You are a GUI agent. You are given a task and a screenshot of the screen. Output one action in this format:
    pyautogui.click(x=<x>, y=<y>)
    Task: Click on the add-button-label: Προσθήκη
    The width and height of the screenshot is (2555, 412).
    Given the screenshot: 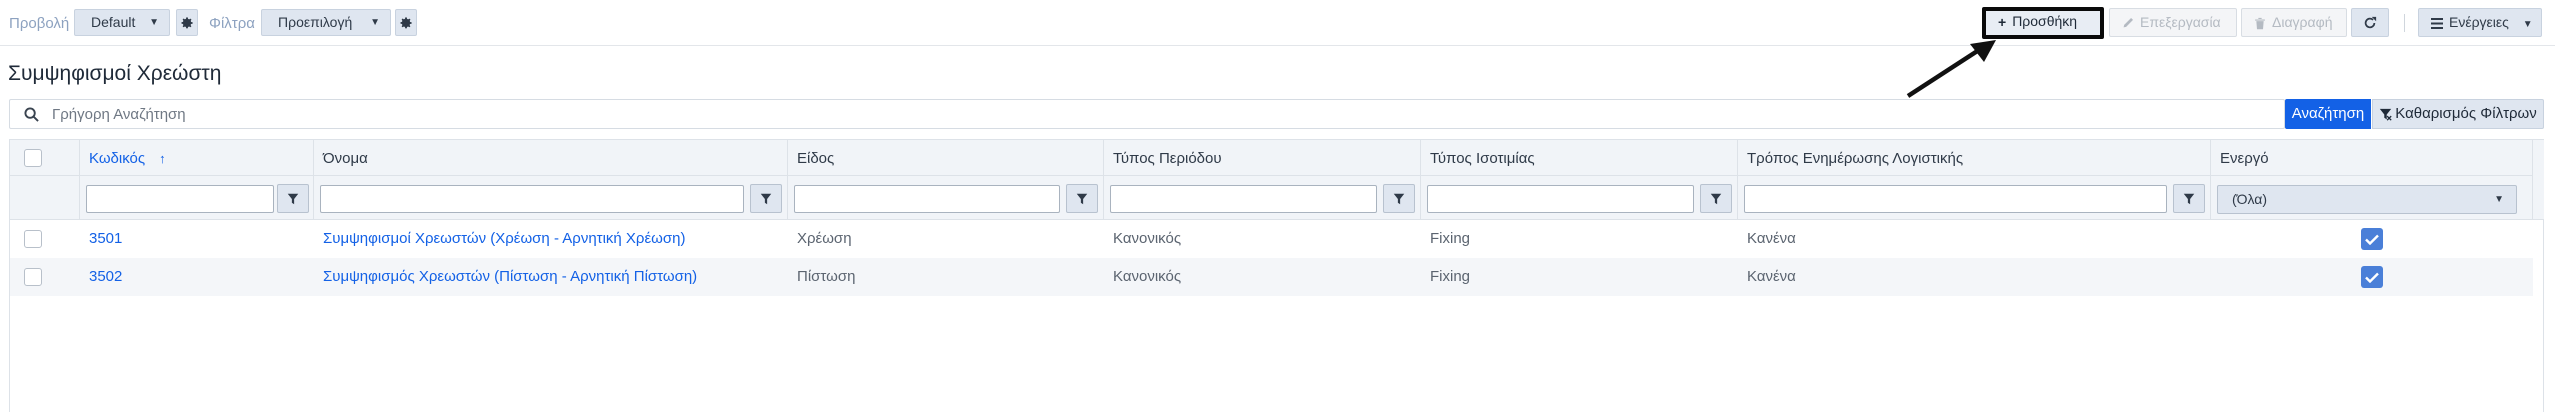 What is the action you would take?
    pyautogui.click(x=2045, y=21)
    